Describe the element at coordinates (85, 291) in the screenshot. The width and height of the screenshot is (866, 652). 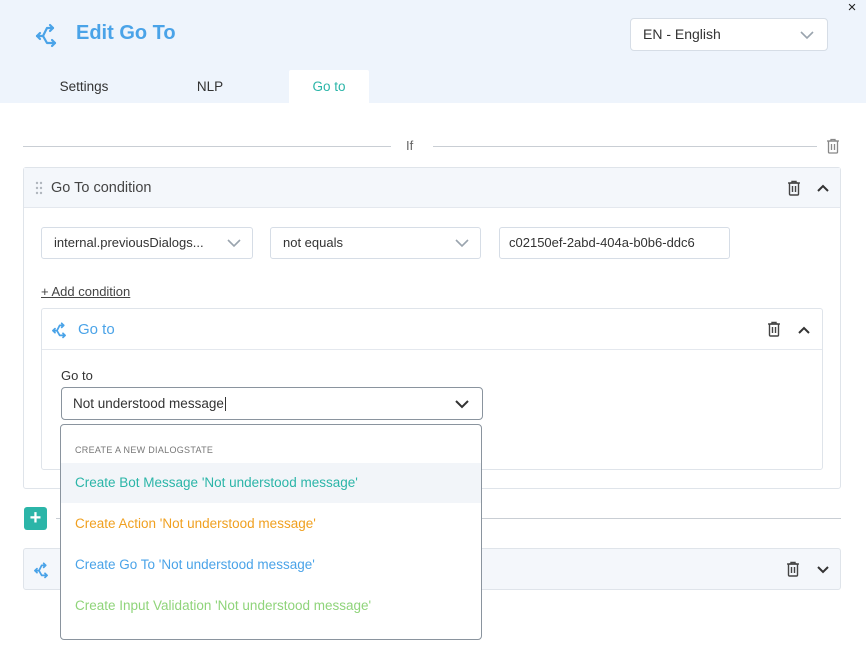
I see `add-condition-link: + Add condition` at that location.